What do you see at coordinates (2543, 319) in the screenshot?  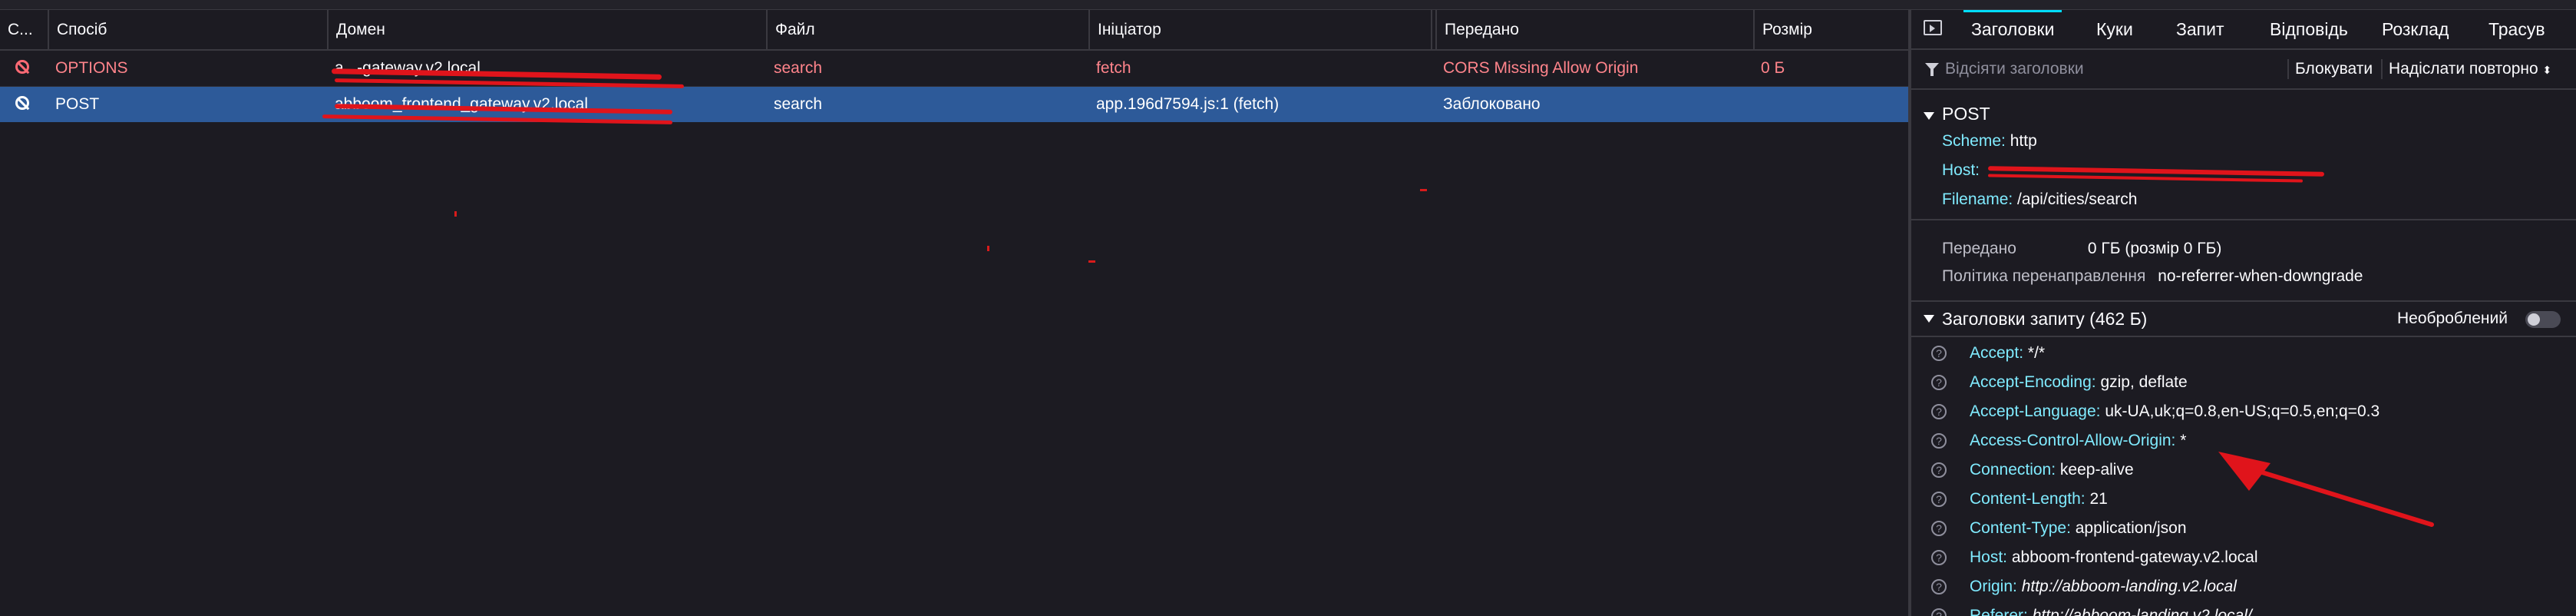 I see `raw-toggle` at bounding box center [2543, 319].